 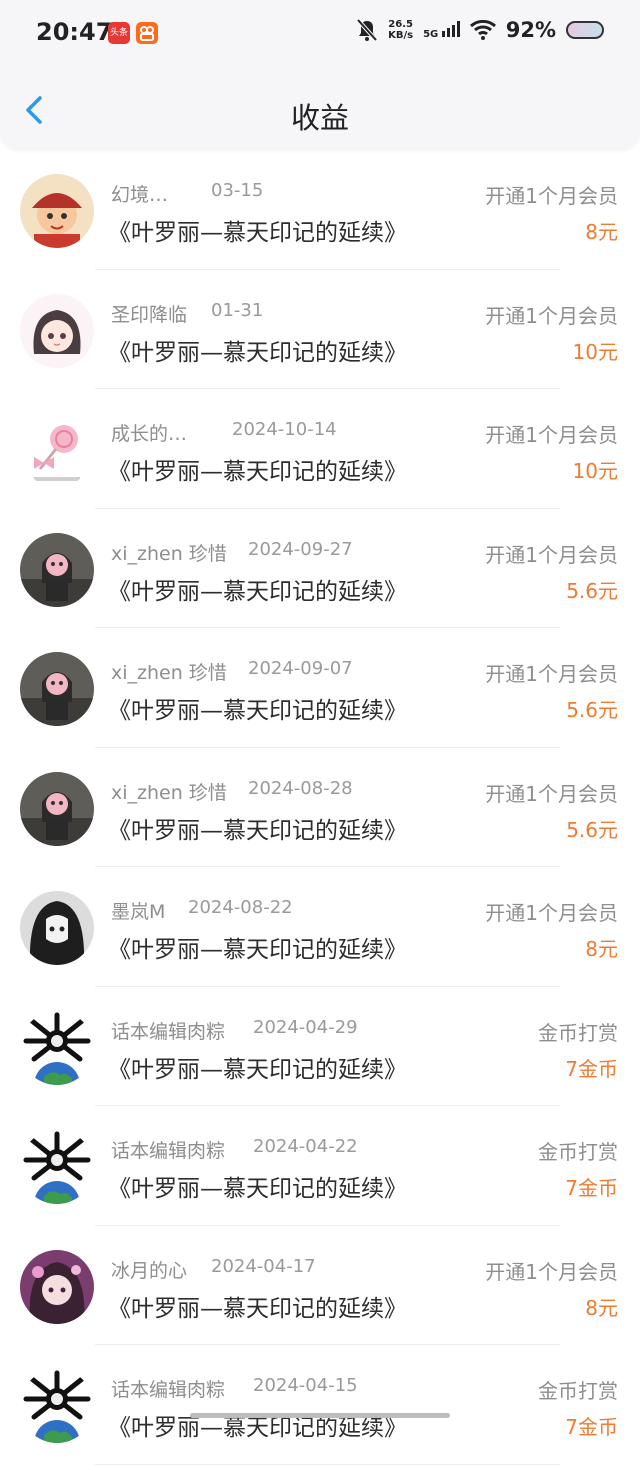 I want to click on wifi-icon, so click(x=482, y=29).